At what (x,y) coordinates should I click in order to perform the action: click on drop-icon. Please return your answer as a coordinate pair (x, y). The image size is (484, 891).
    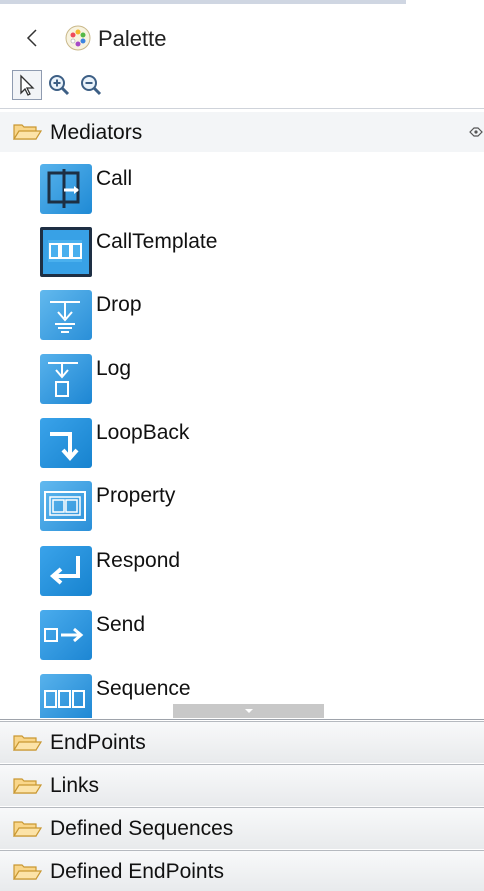
    Looking at the image, I should click on (66, 315).